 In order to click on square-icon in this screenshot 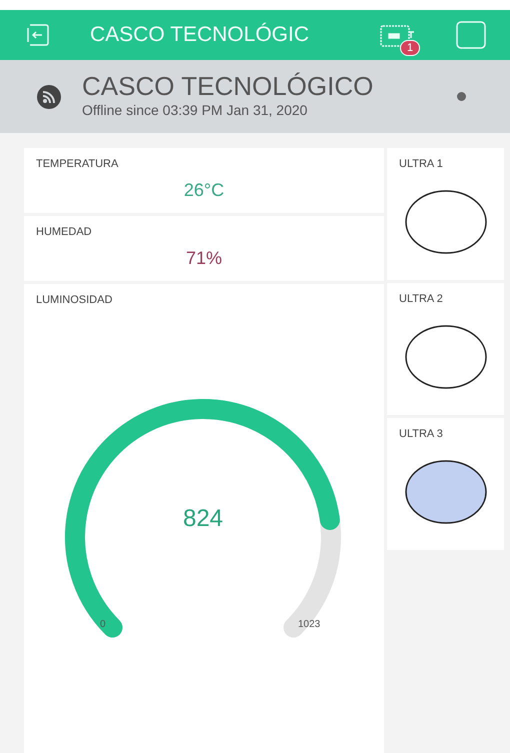, I will do `click(471, 35)`.